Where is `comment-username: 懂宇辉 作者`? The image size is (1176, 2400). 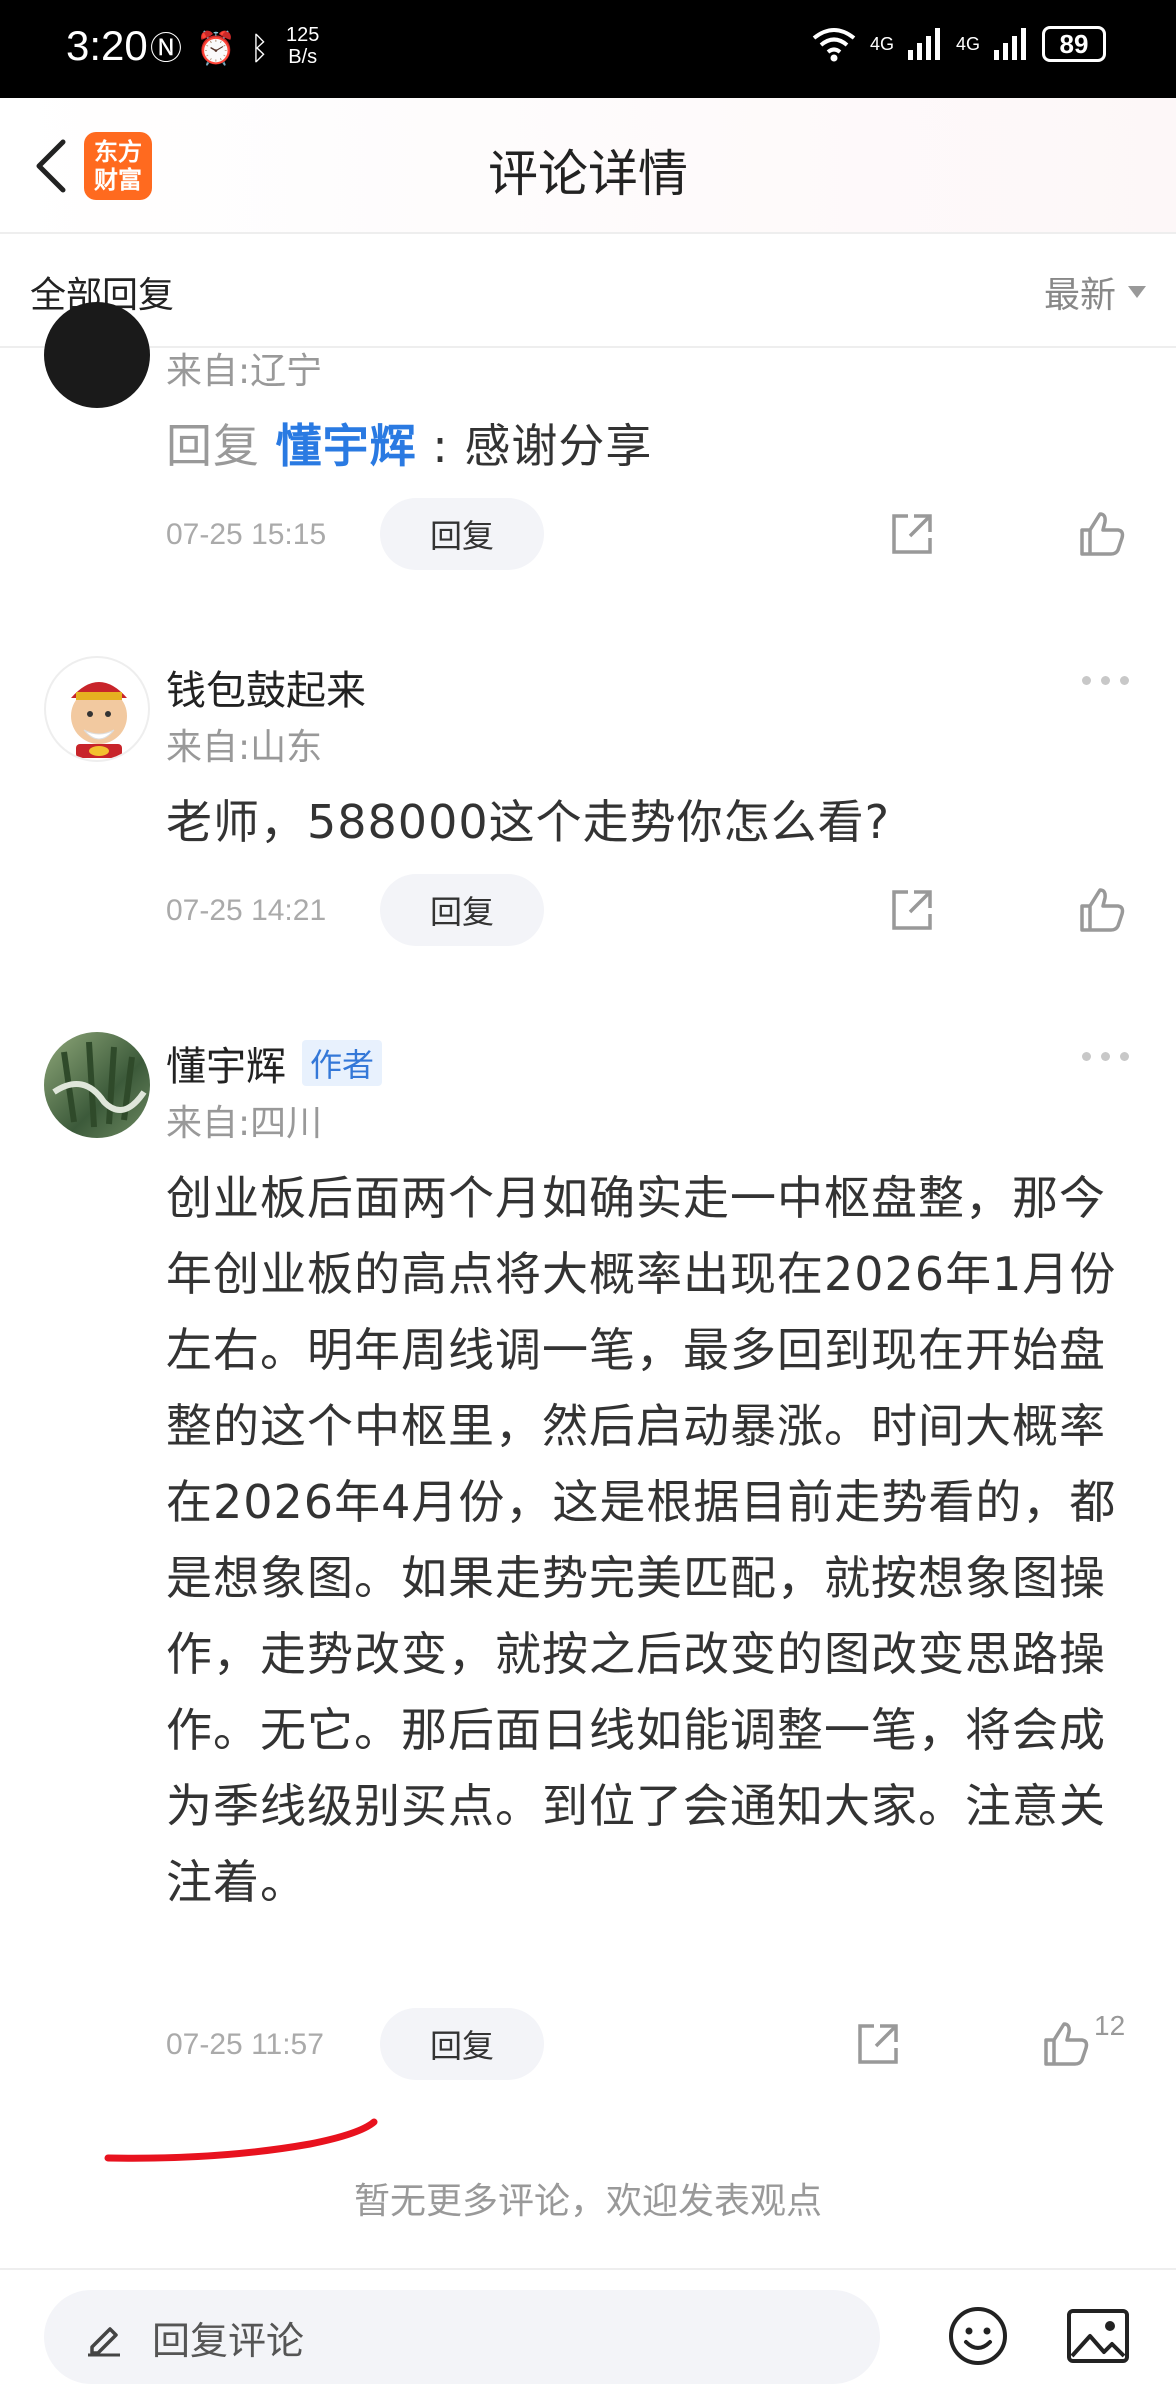 comment-username: 懂宇辉 作者 is located at coordinates (274, 1063).